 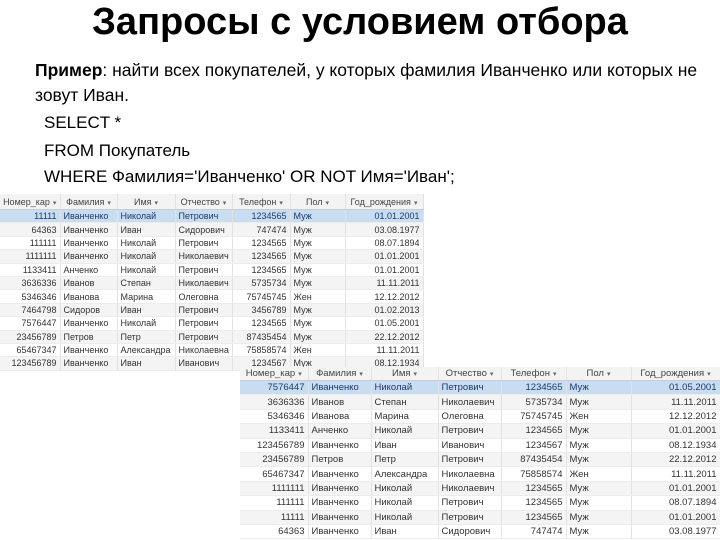 What do you see at coordinates (274, 489) in the screenshot?
I see `table-cell: 1111111` at bounding box center [274, 489].